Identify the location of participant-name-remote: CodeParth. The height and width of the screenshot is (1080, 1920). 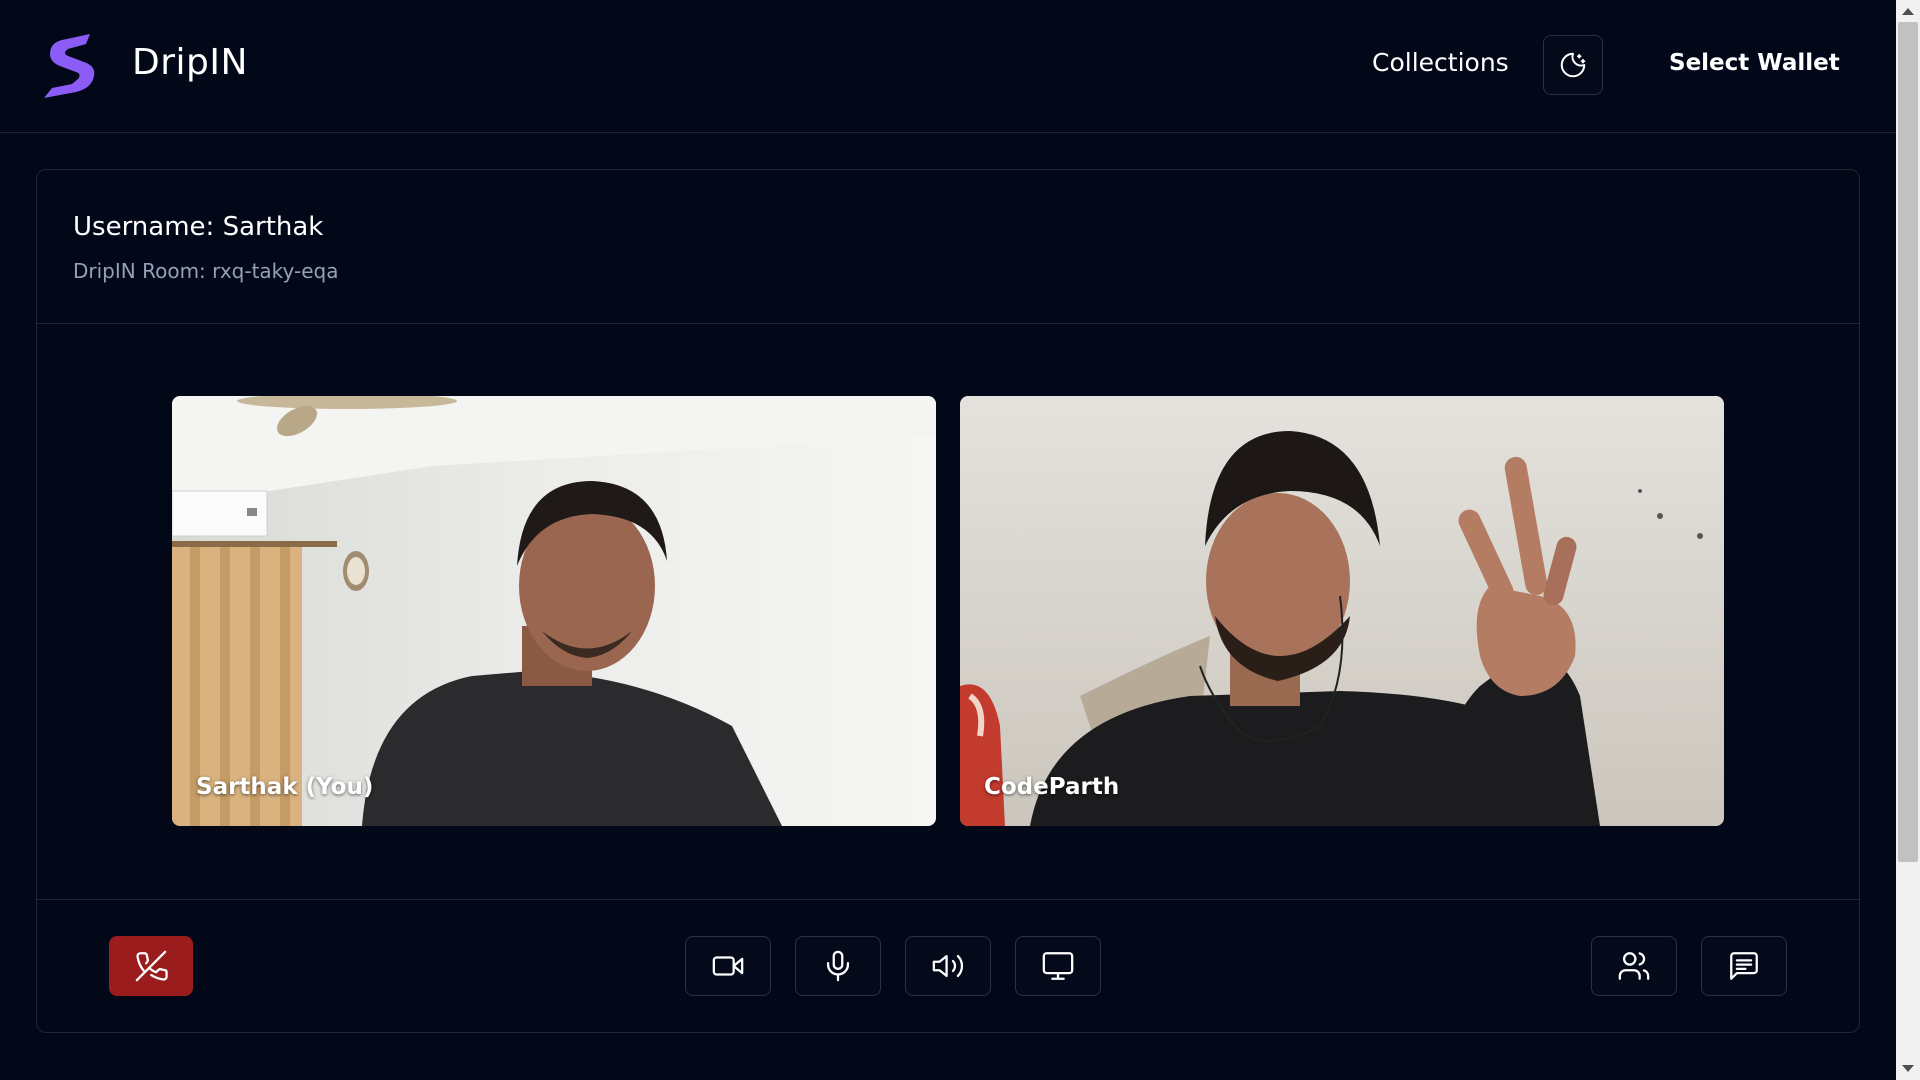
(1052, 787).